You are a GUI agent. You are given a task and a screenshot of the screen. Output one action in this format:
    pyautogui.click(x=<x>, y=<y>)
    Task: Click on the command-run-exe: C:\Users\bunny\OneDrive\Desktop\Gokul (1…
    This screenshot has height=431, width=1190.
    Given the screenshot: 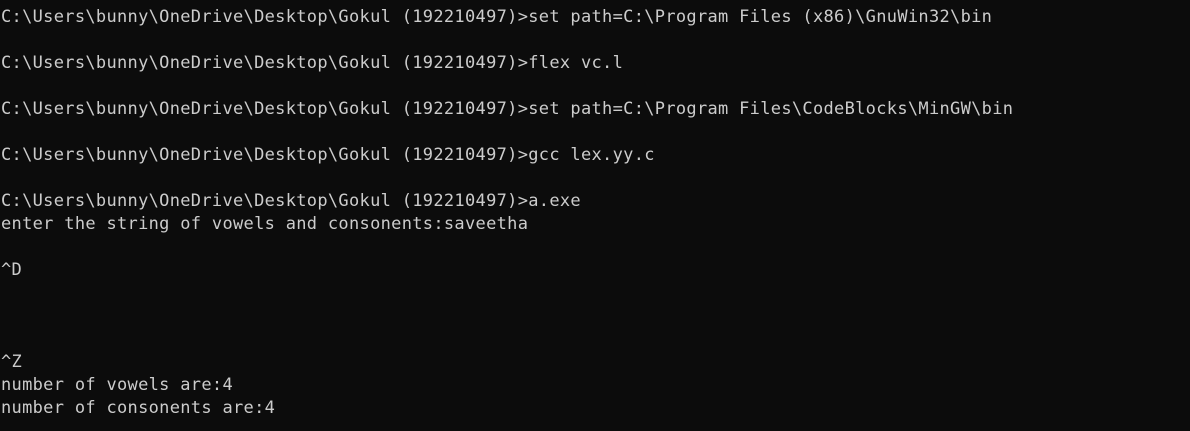 What is the action you would take?
    pyautogui.click(x=291, y=201)
    